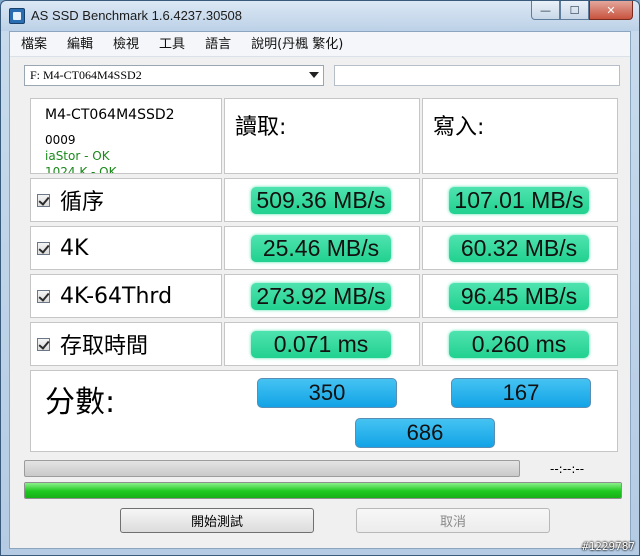  I want to click on window-controls: — ☐ ✕, so click(582, 11).